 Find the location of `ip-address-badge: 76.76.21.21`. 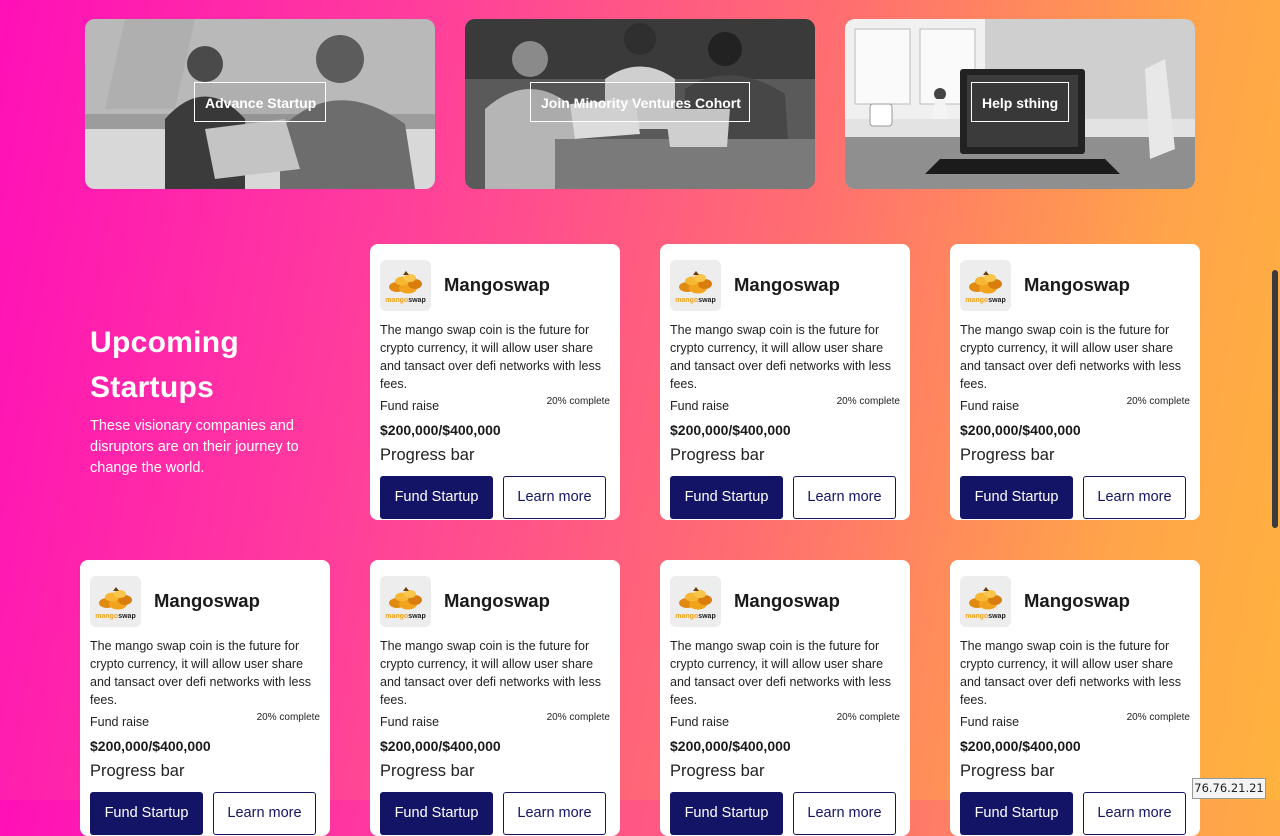

ip-address-badge: 76.76.21.21 is located at coordinates (1229, 788).